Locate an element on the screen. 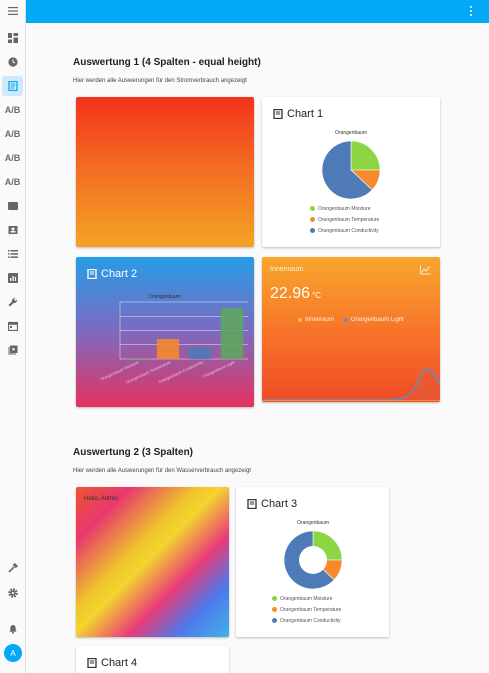 This screenshot has height=673, width=489. sparkline is located at coordinates (351, 384).